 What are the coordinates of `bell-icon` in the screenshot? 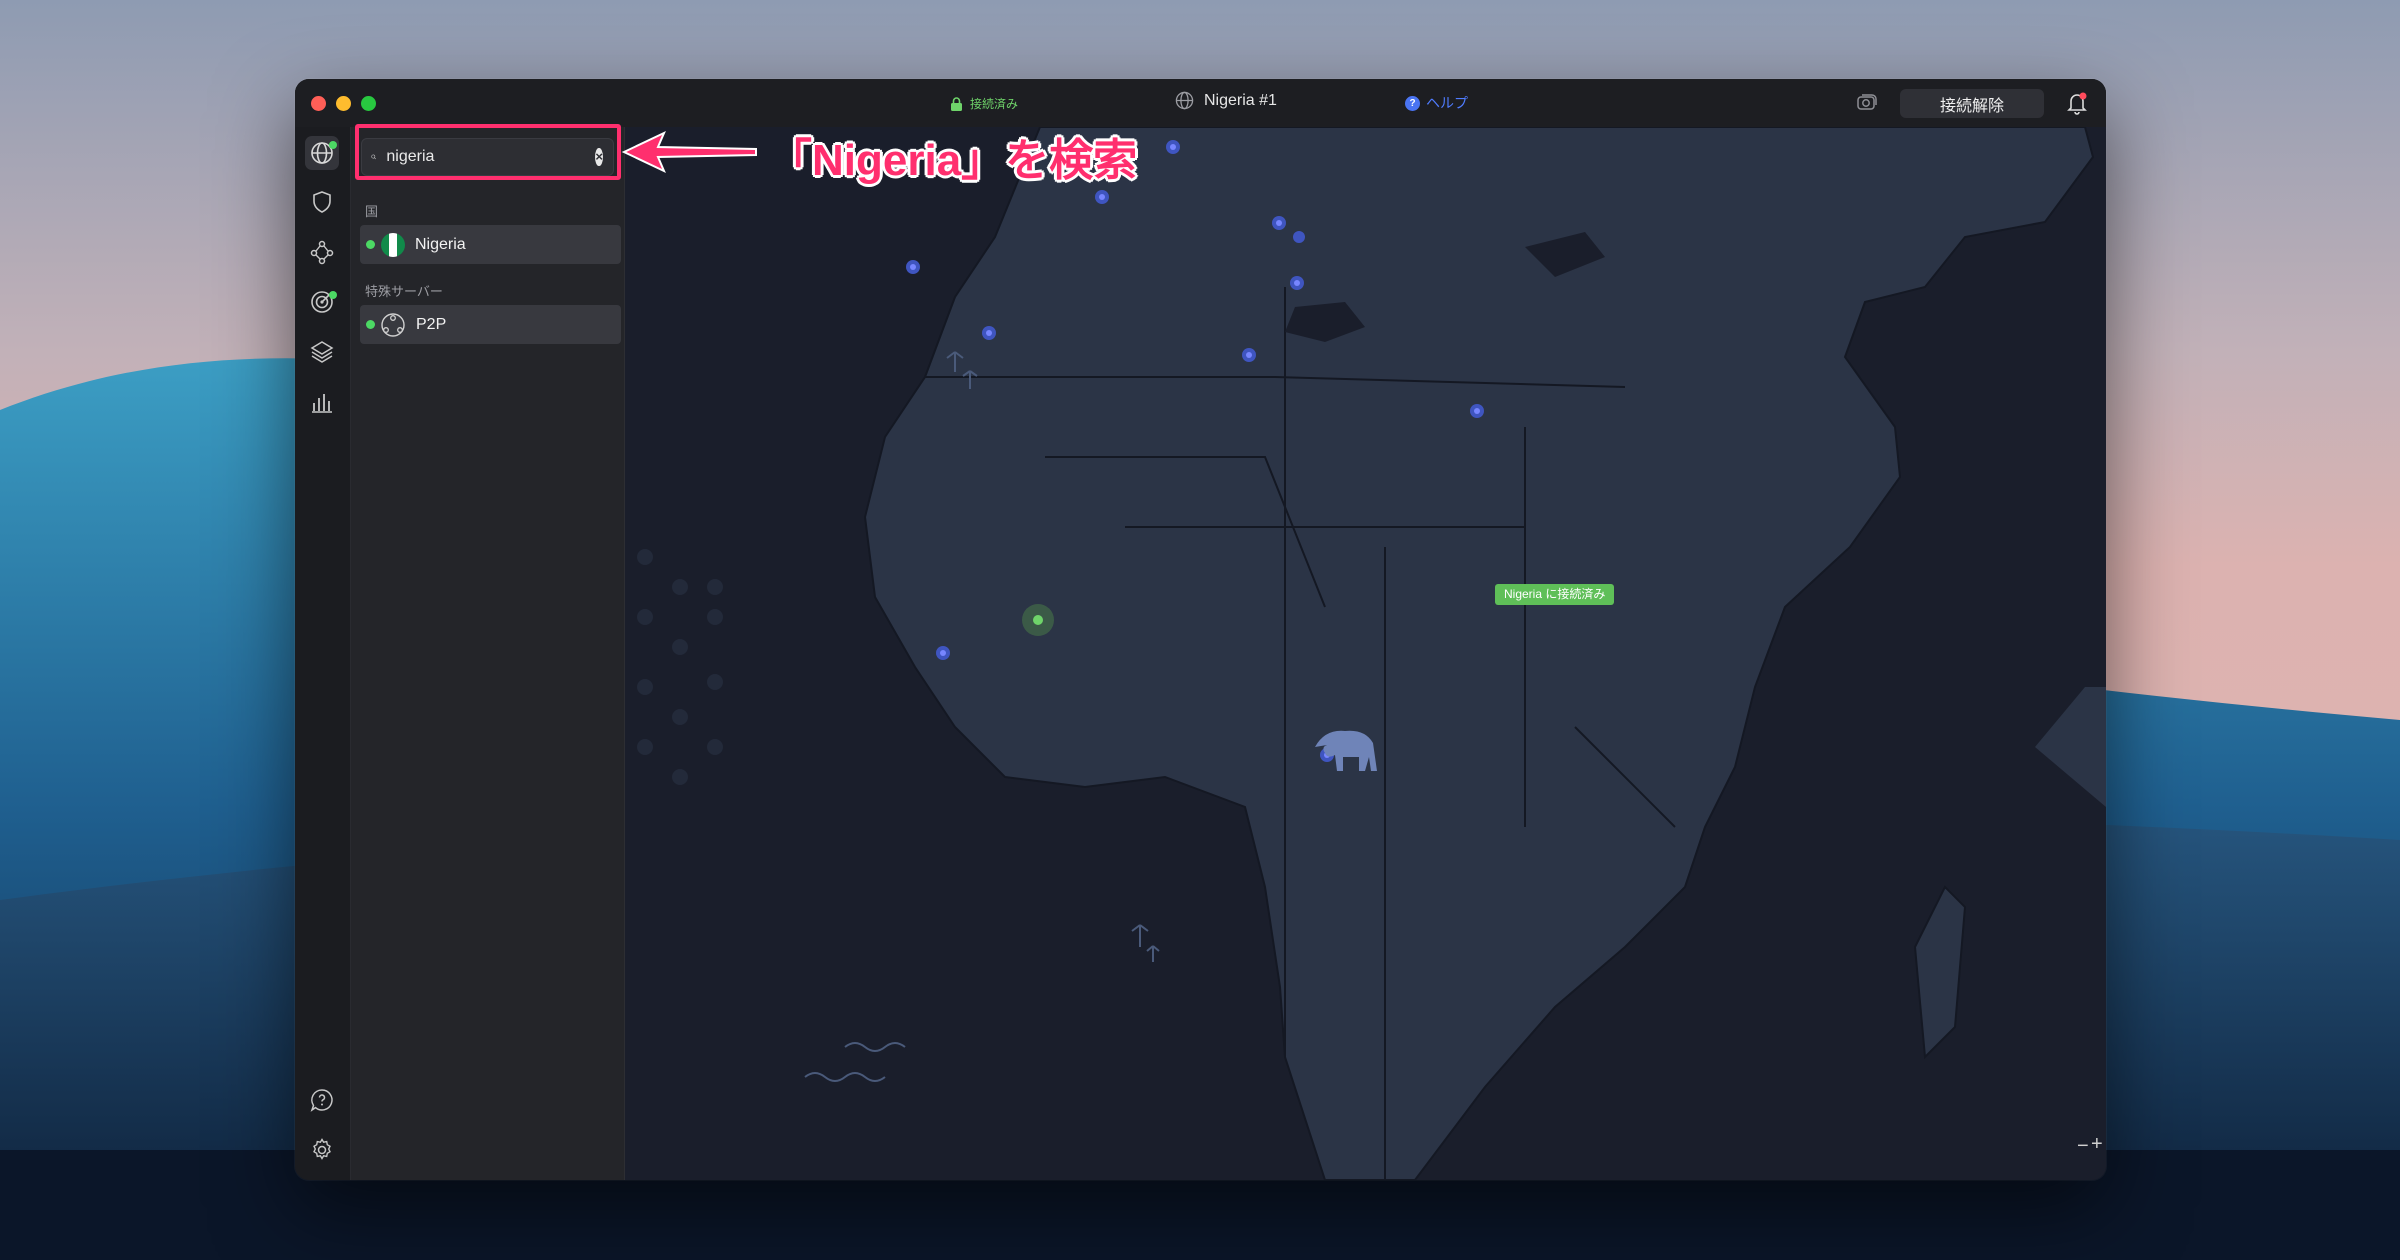 It's located at (2077, 103).